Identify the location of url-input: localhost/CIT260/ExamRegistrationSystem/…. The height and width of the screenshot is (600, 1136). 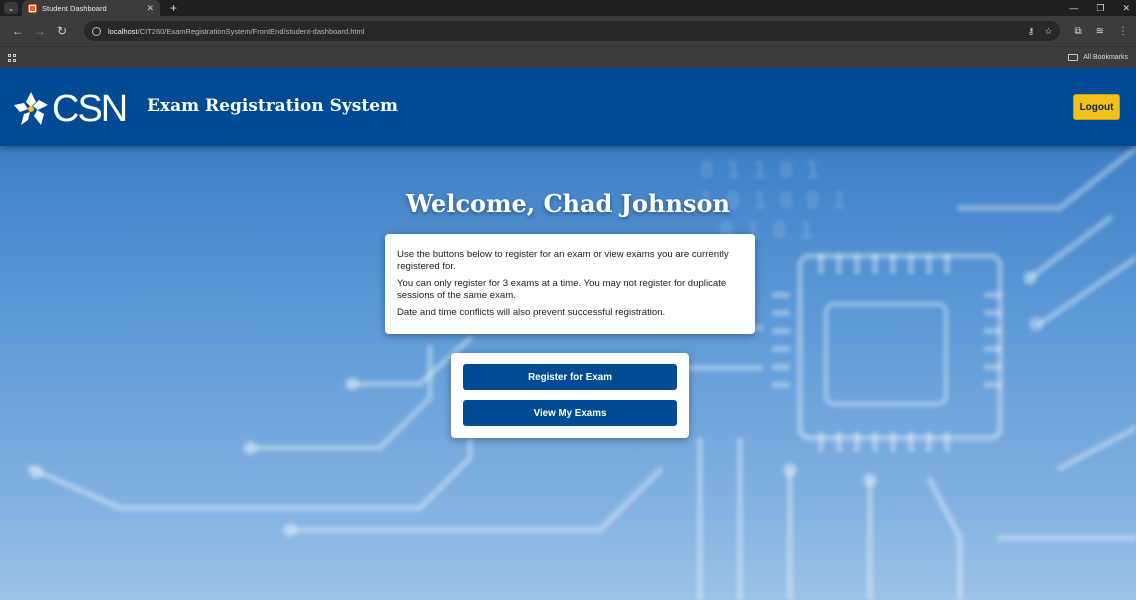
(572, 31).